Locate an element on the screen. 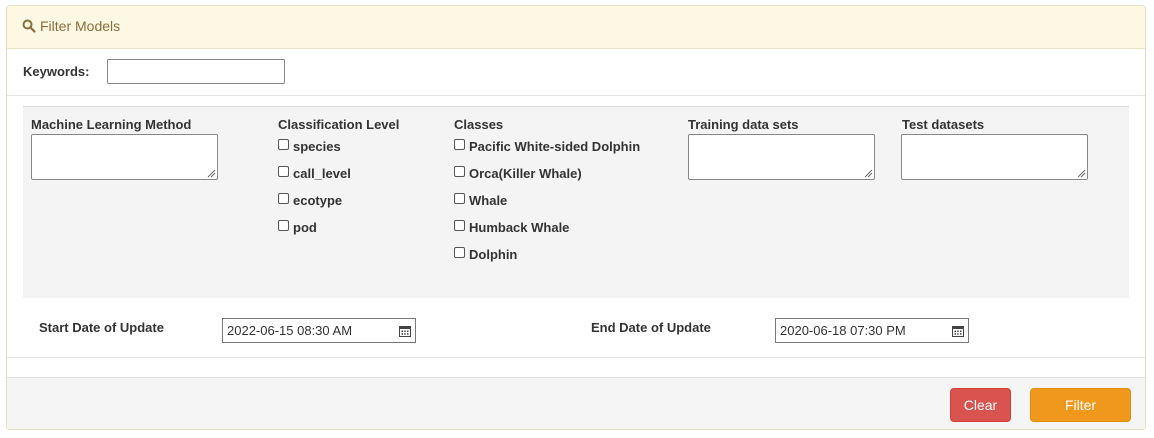 This screenshot has height=438, width=1154. test-datasets-label: Test datasets is located at coordinates (943, 124).